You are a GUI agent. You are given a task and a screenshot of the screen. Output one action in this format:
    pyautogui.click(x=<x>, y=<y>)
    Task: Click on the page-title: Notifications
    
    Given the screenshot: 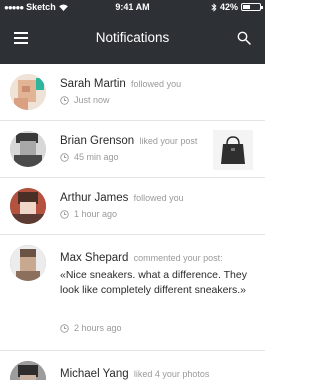 What is the action you would take?
    pyautogui.click(x=132, y=37)
    